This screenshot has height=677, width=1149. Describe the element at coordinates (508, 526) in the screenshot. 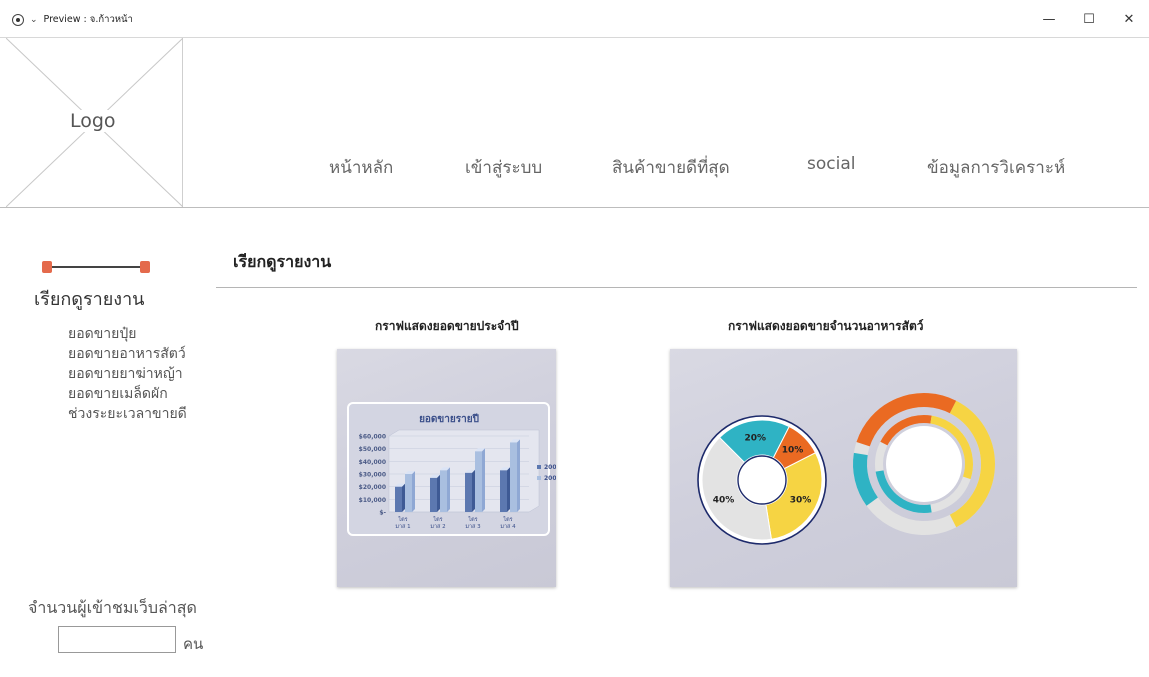

I see `x-tick-label: มาส 4` at that location.